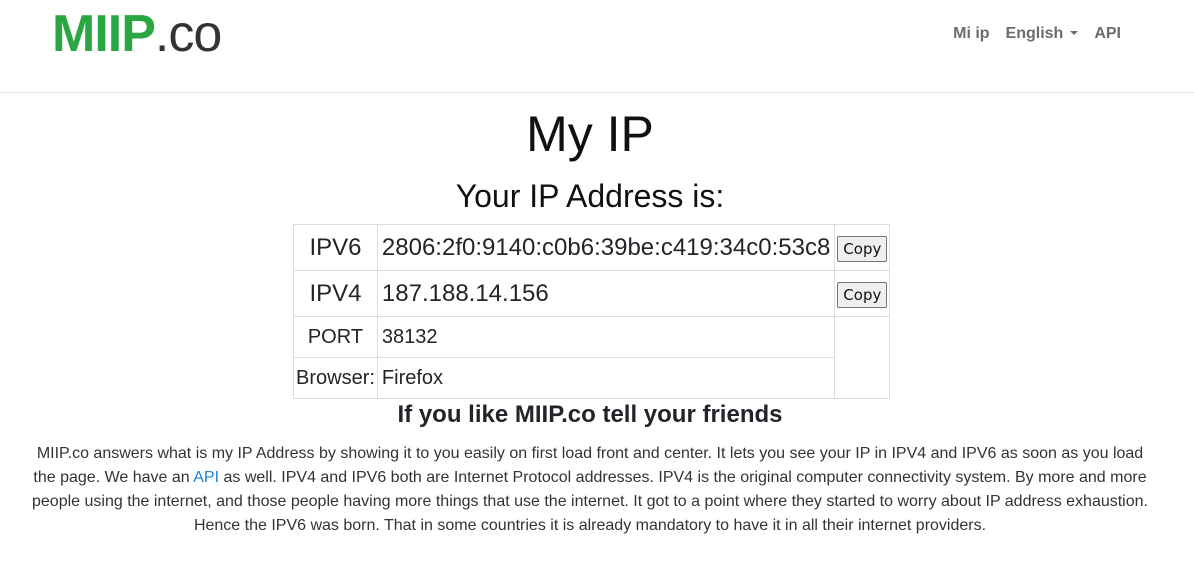 This screenshot has height=568, width=1194. I want to click on ipv4-copy-cell: Copy, so click(862, 293).